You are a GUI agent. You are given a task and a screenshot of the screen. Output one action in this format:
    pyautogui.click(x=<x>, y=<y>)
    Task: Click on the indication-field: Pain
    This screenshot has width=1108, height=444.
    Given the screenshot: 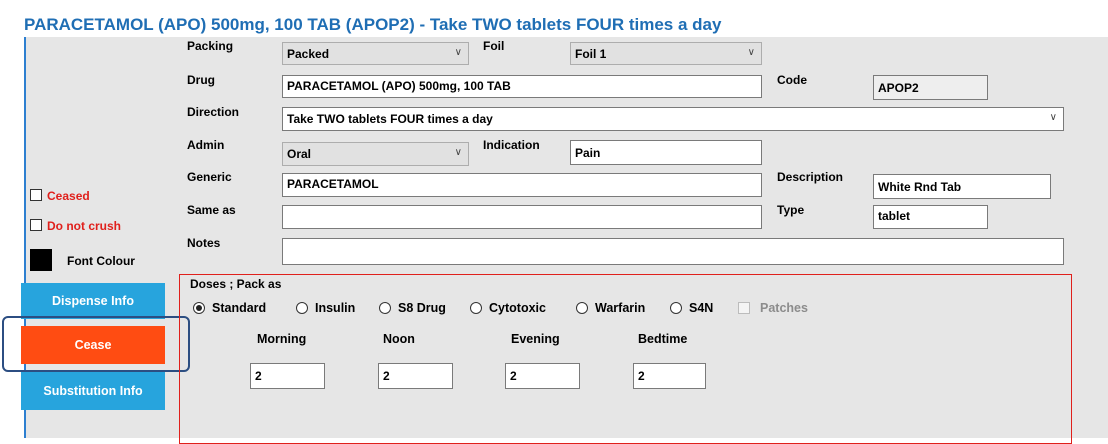 What is the action you would take?
    pyautogui.click(x=666, y=152)
    